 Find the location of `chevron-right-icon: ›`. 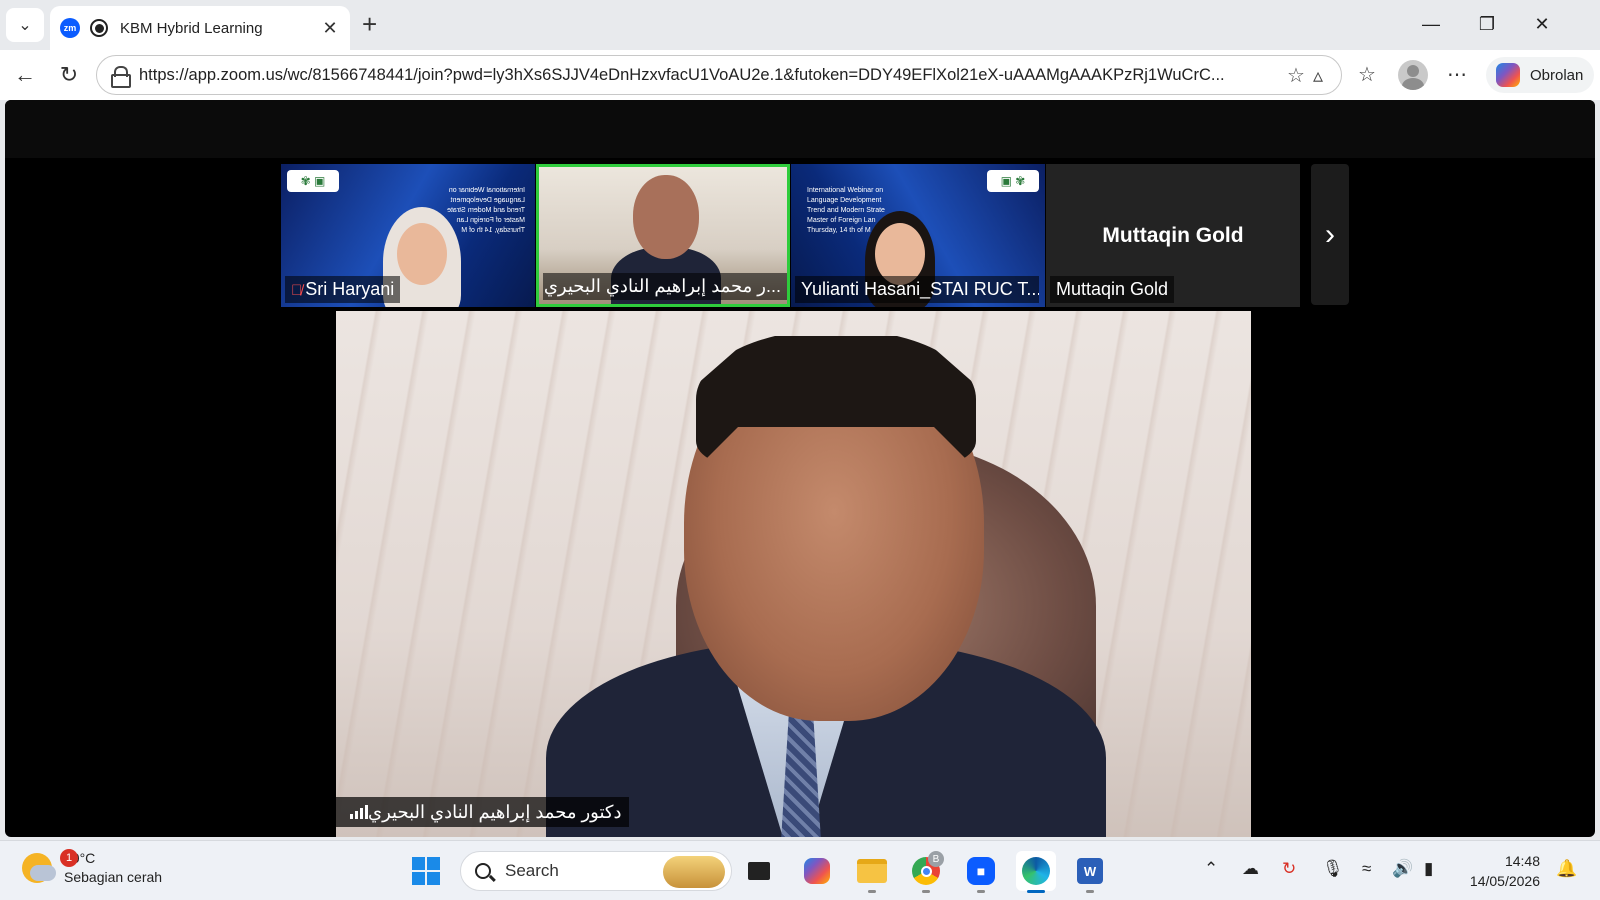

chevron-right-icon: › is located at coordinates (1330, 234).